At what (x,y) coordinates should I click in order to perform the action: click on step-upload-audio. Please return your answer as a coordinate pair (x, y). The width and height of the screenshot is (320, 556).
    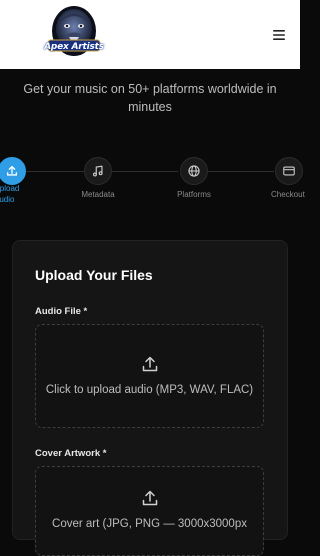
    Looking at the image, I should click on (13, 171).